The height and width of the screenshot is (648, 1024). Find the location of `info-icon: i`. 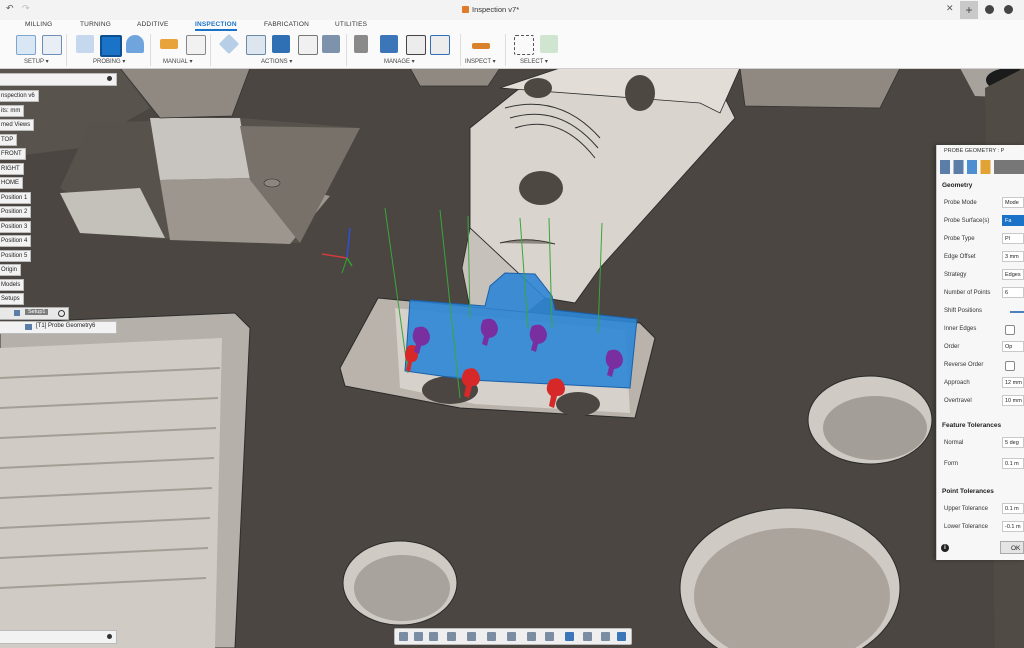

info-icon: i is located at coordinates (945, 548).